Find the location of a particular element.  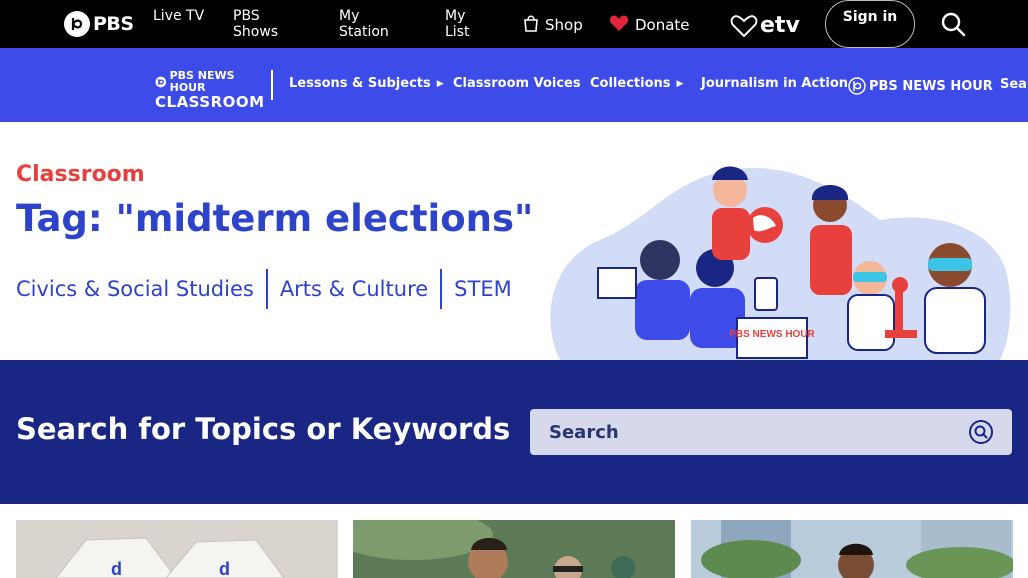

story-card-people is located at coordinates (514, 549).